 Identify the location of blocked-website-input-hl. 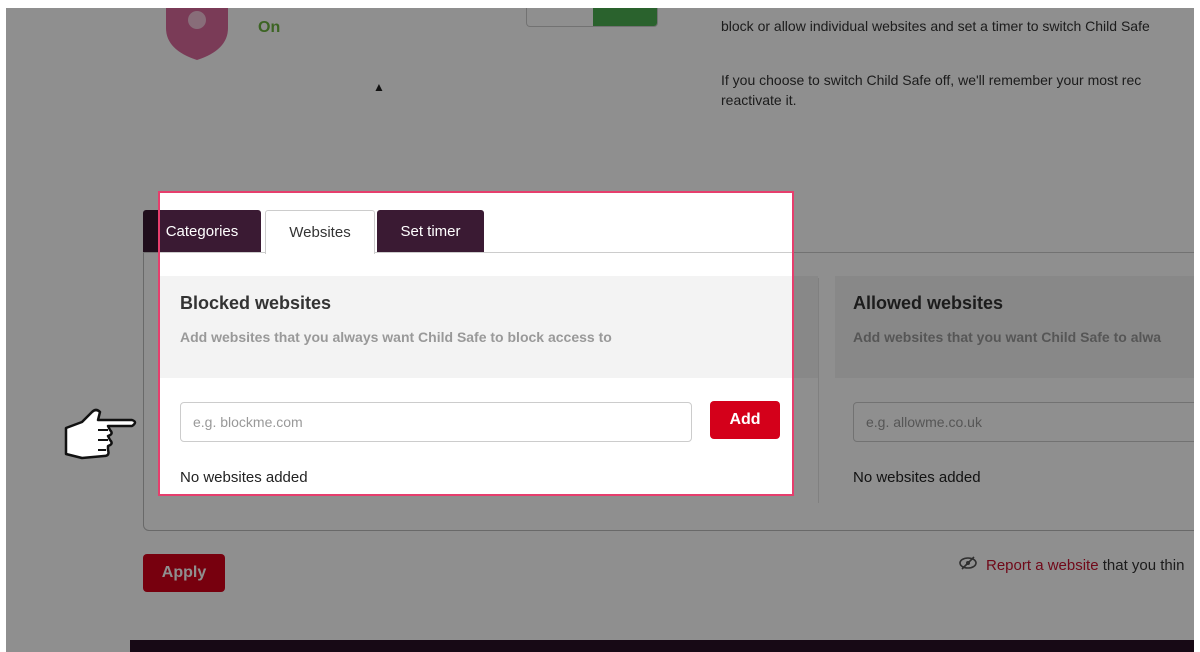
(436, 422).